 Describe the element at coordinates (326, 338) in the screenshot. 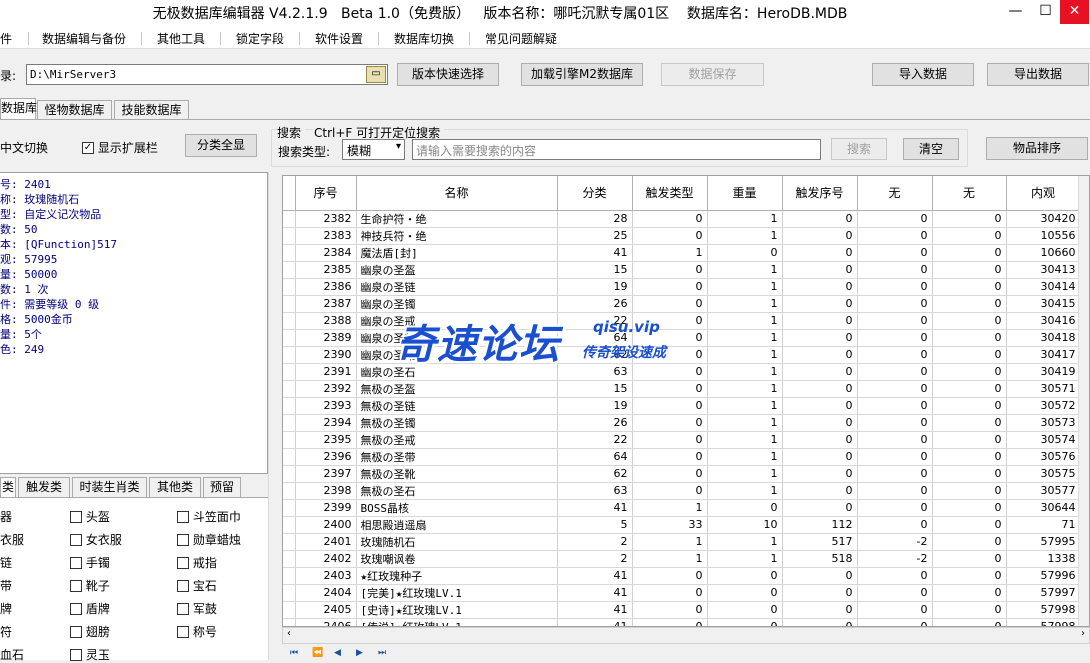

I see `table-cell: 2389` at that location.